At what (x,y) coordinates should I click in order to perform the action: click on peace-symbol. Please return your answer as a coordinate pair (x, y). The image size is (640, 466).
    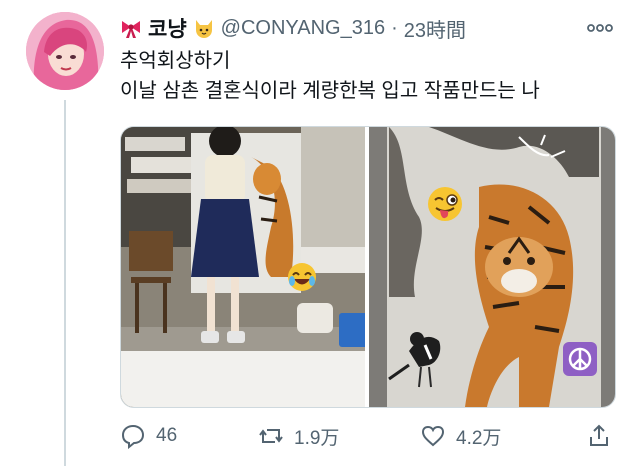
    Looking at the image, I should click on (580, 359).